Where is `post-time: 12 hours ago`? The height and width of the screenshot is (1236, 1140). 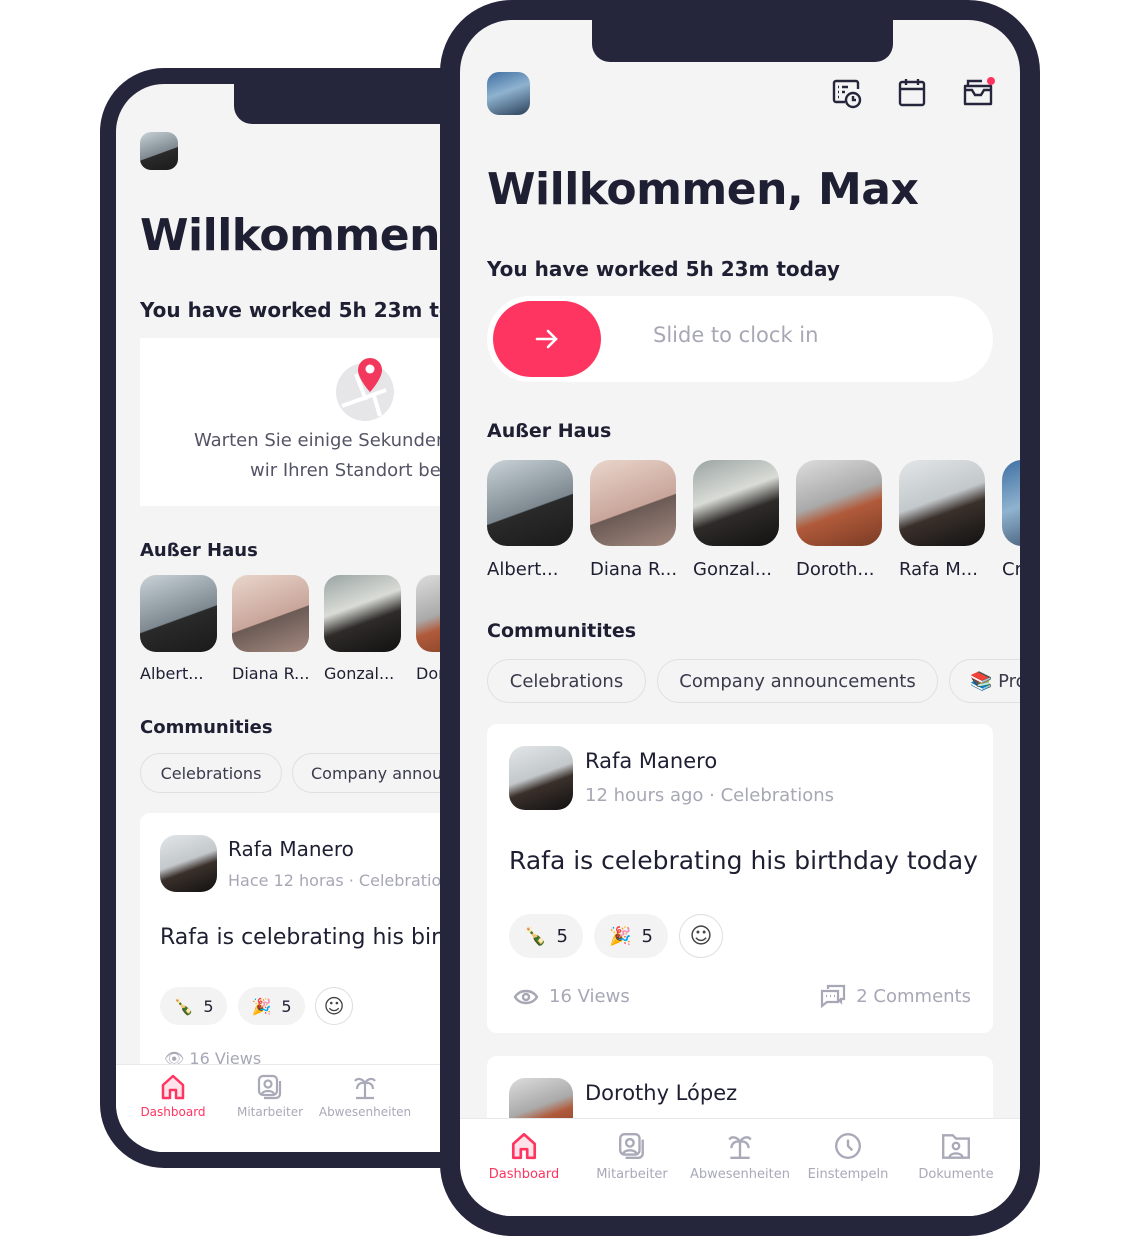 post-time: 12 hours ago is located at coordinates (644, 795).